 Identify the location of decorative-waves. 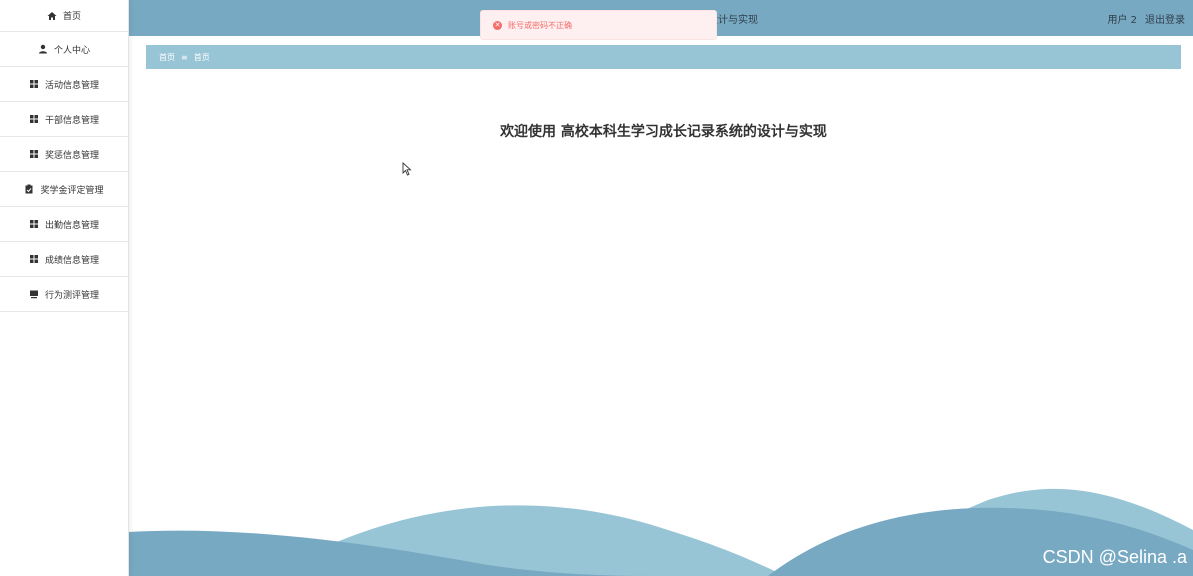
(660, 532).